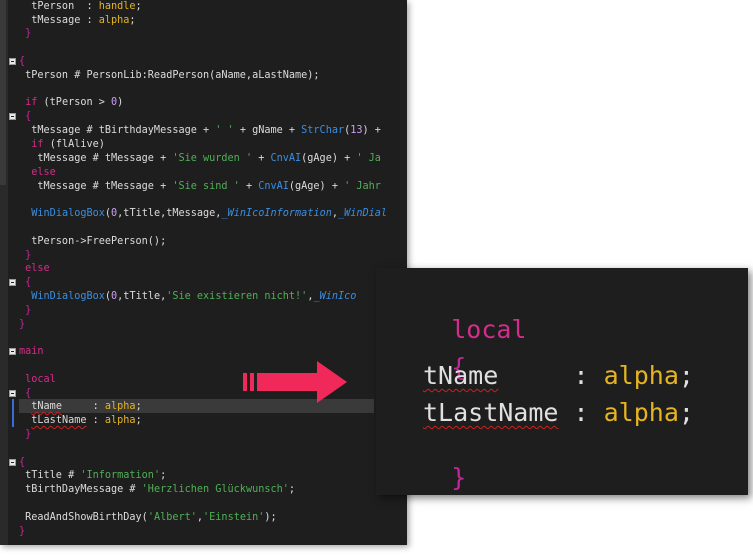 Image resolution: width=753 pixels, height=557 pixels. I want to click on editor-gutter, so click(4, 272).